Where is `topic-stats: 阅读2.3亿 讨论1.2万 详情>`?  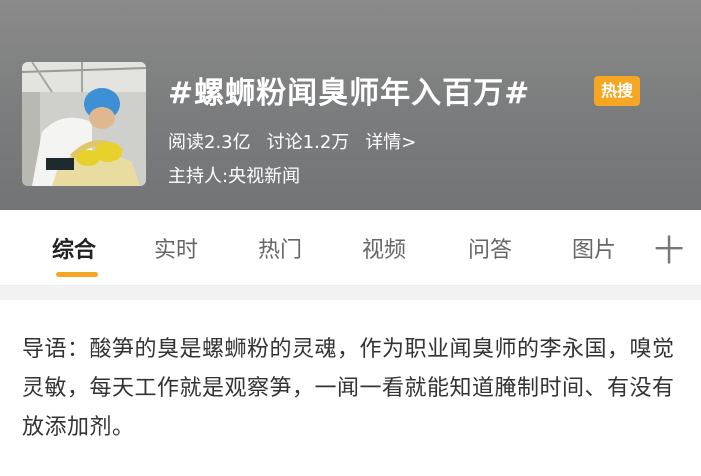 topic-stats: 阅读2.3亿 讨论1.2万 详情> is located at coordinates (292, 141).